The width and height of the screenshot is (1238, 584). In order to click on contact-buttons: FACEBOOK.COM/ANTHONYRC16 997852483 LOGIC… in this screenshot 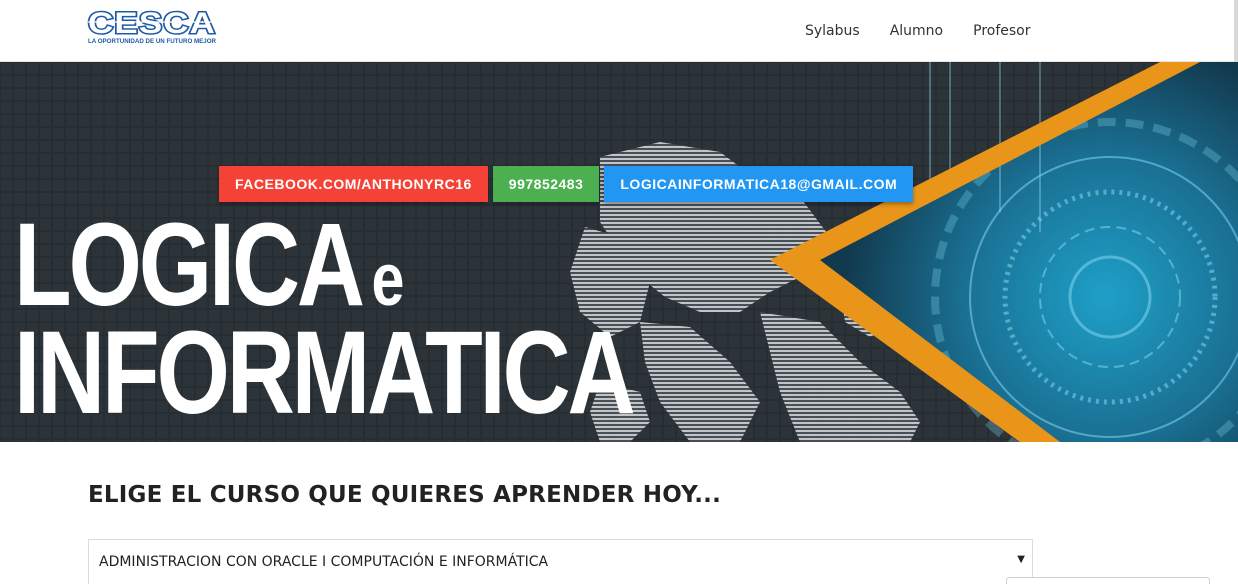, I will do `click(566, 184)`.